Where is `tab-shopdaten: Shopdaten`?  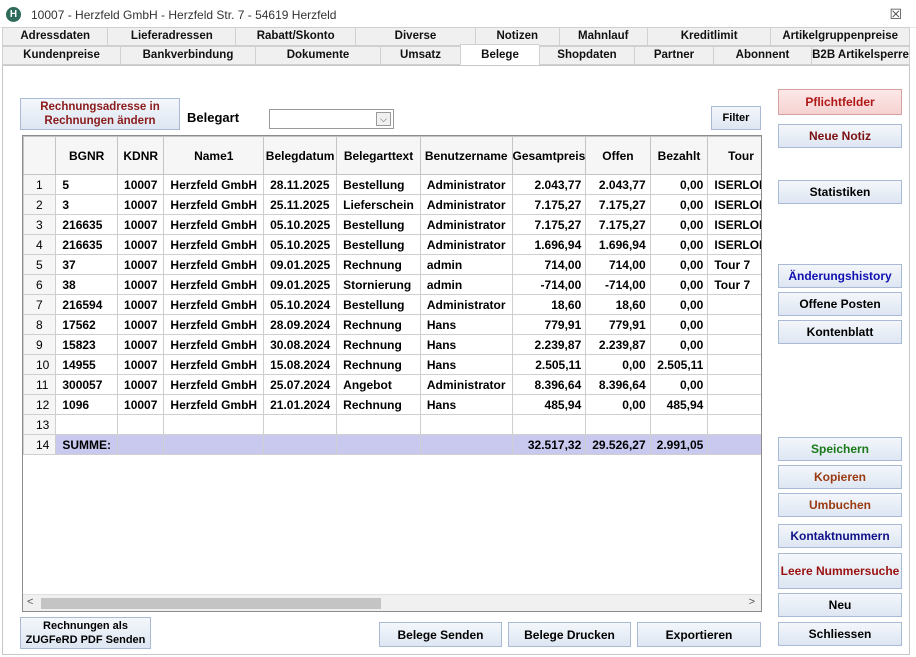 tab-shopdaten: Shopdaten is located at coordinates (586, 55).